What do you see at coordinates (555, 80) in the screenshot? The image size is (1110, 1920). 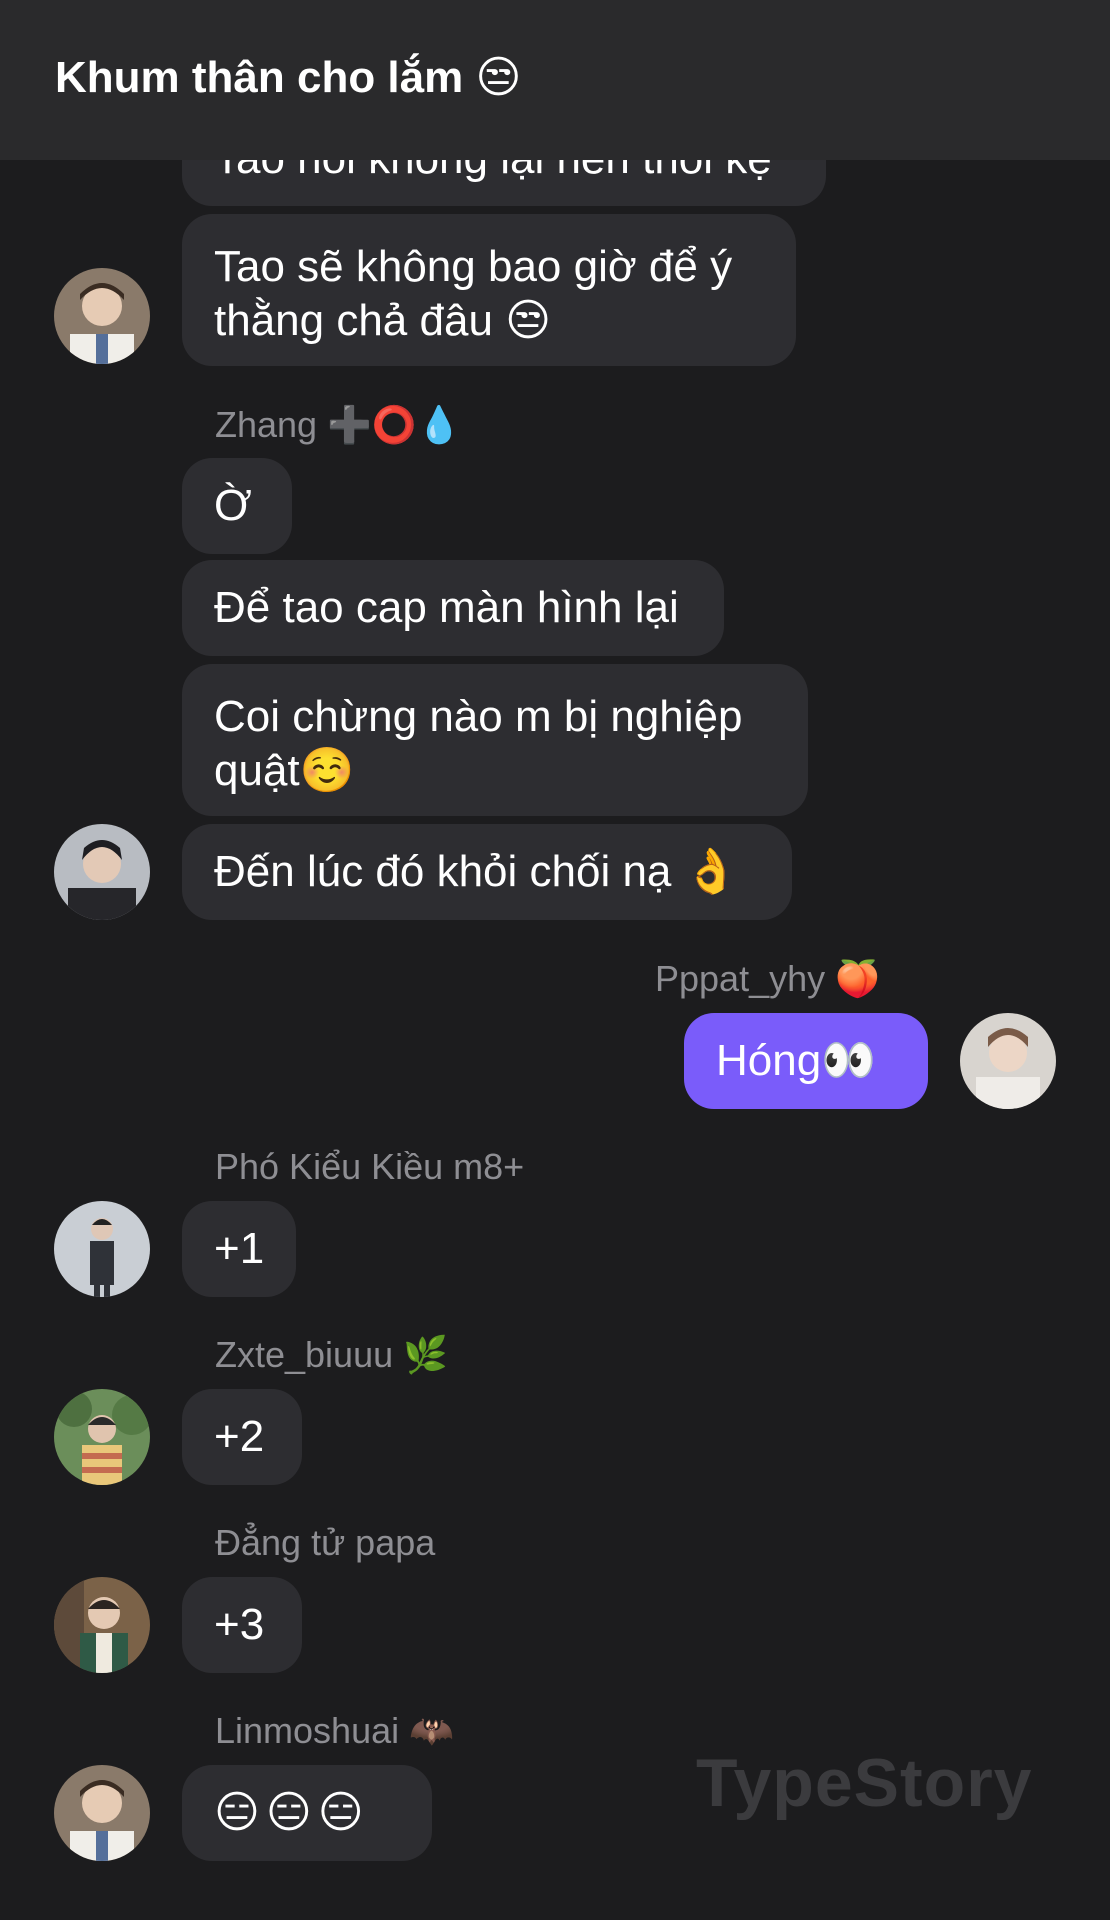 I see `chat-header: Khum thân cho lắm 😒` at bounding box center [555, 80].